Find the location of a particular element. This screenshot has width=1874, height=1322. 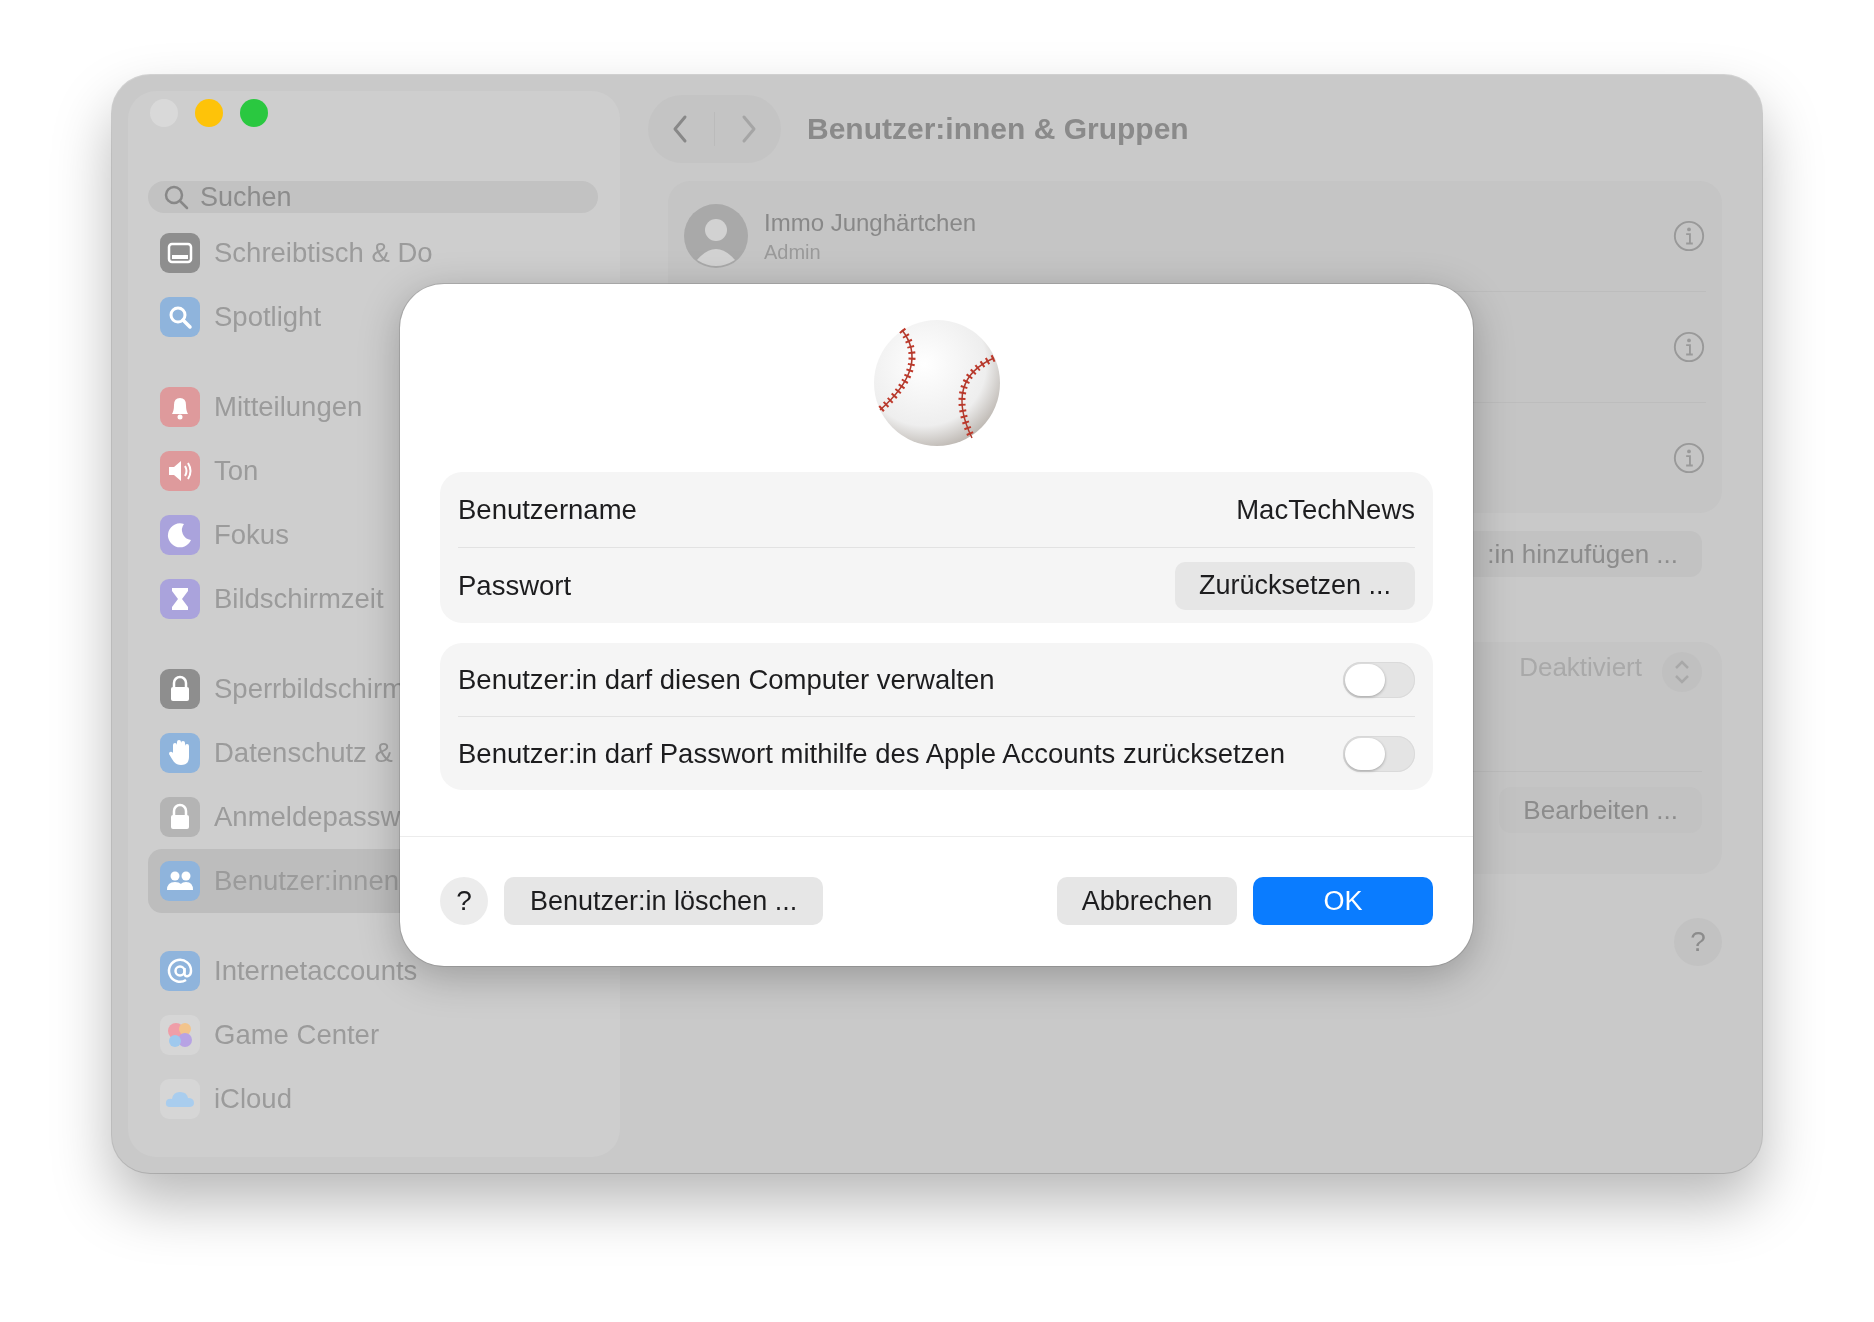

cloud-icon is located at coordinates (180, 1099).